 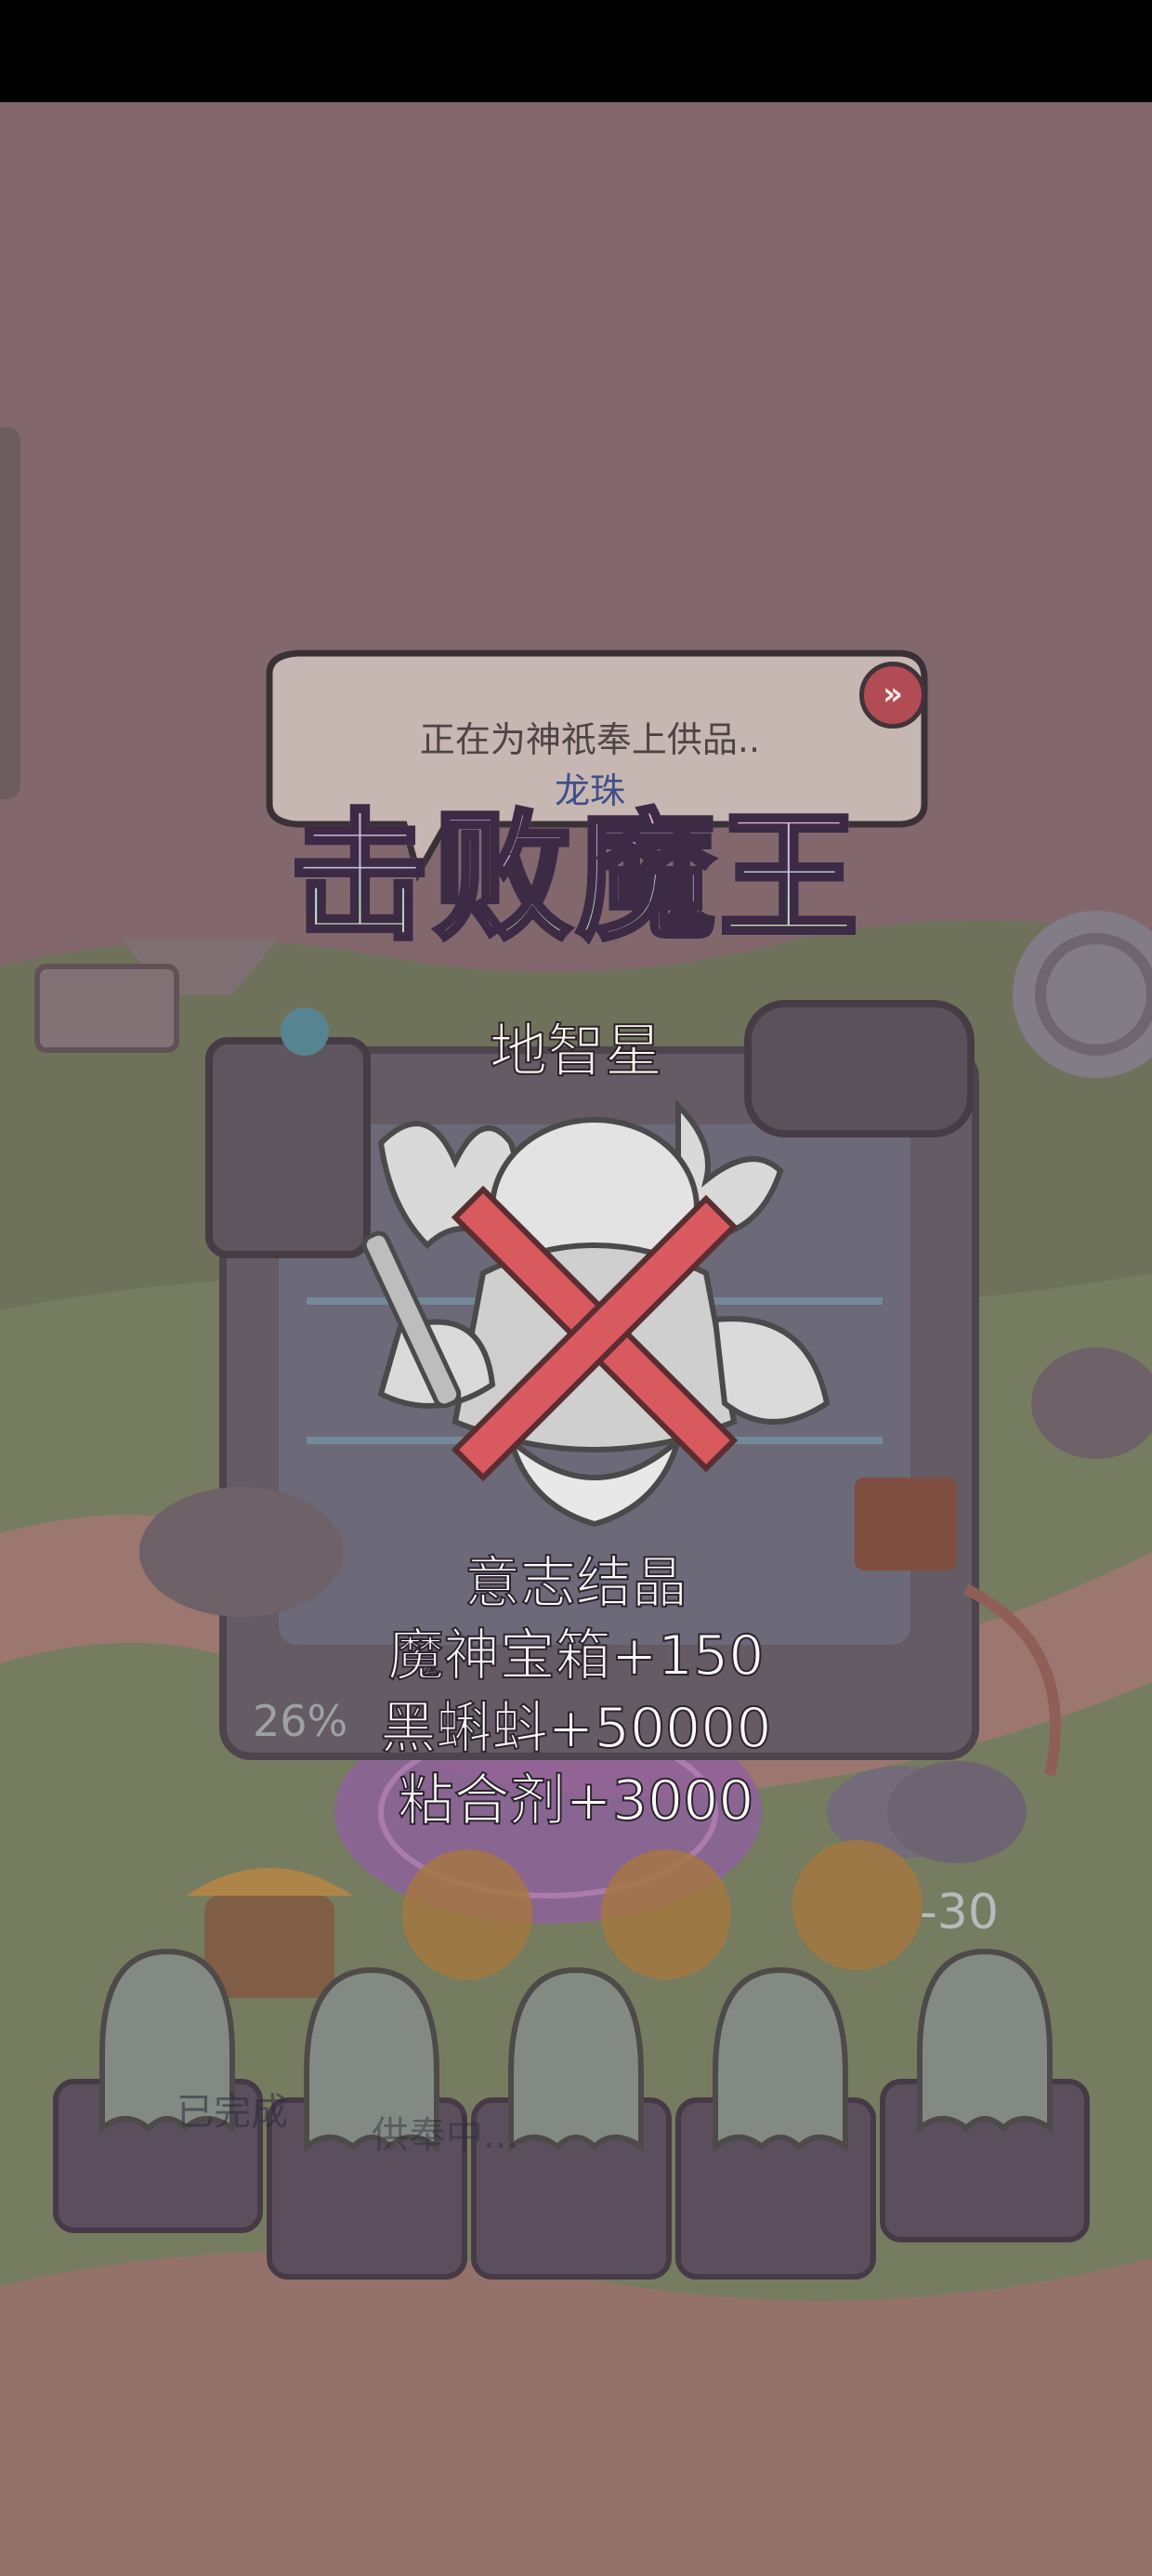 I want to click on reward-item: 魔神宝箱+150, so click(x=576, y=1656).